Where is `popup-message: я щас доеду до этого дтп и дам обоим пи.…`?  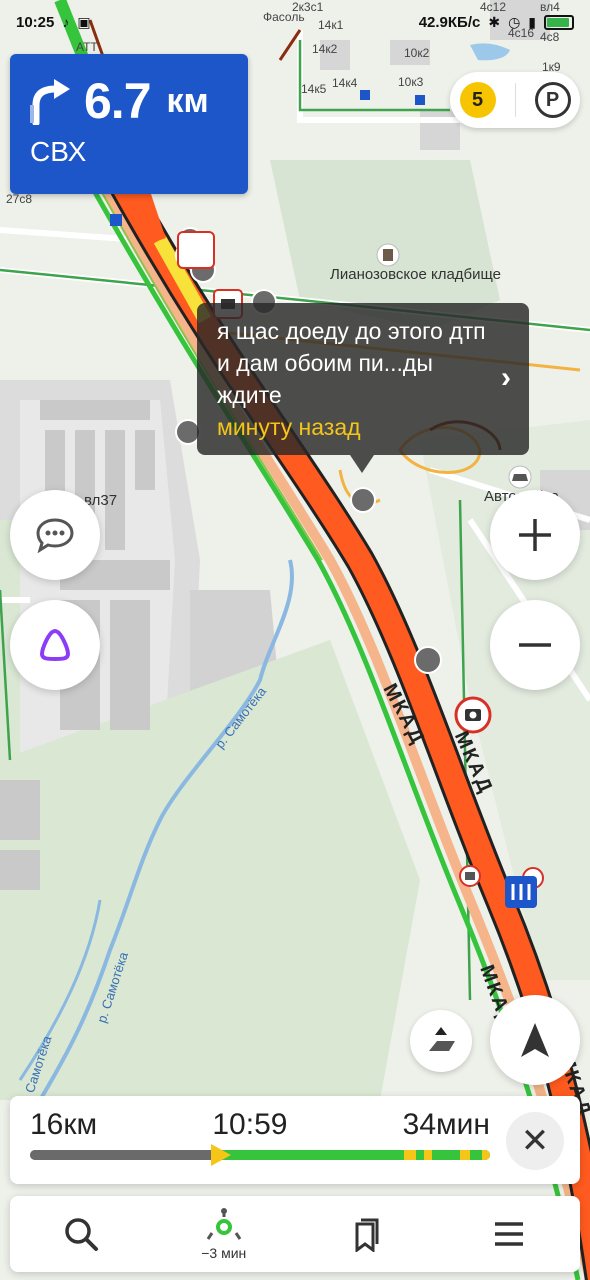
popup-message: я щас доеду до этого дтп и дам обоим пи.… is located at coordinates (351, 363).